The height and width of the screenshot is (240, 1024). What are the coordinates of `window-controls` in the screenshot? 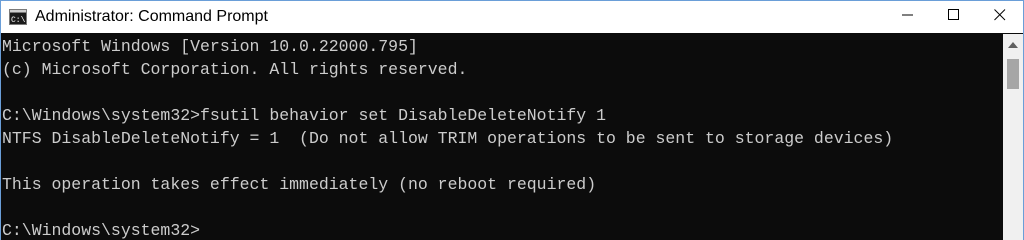 It's located at (954, 17).